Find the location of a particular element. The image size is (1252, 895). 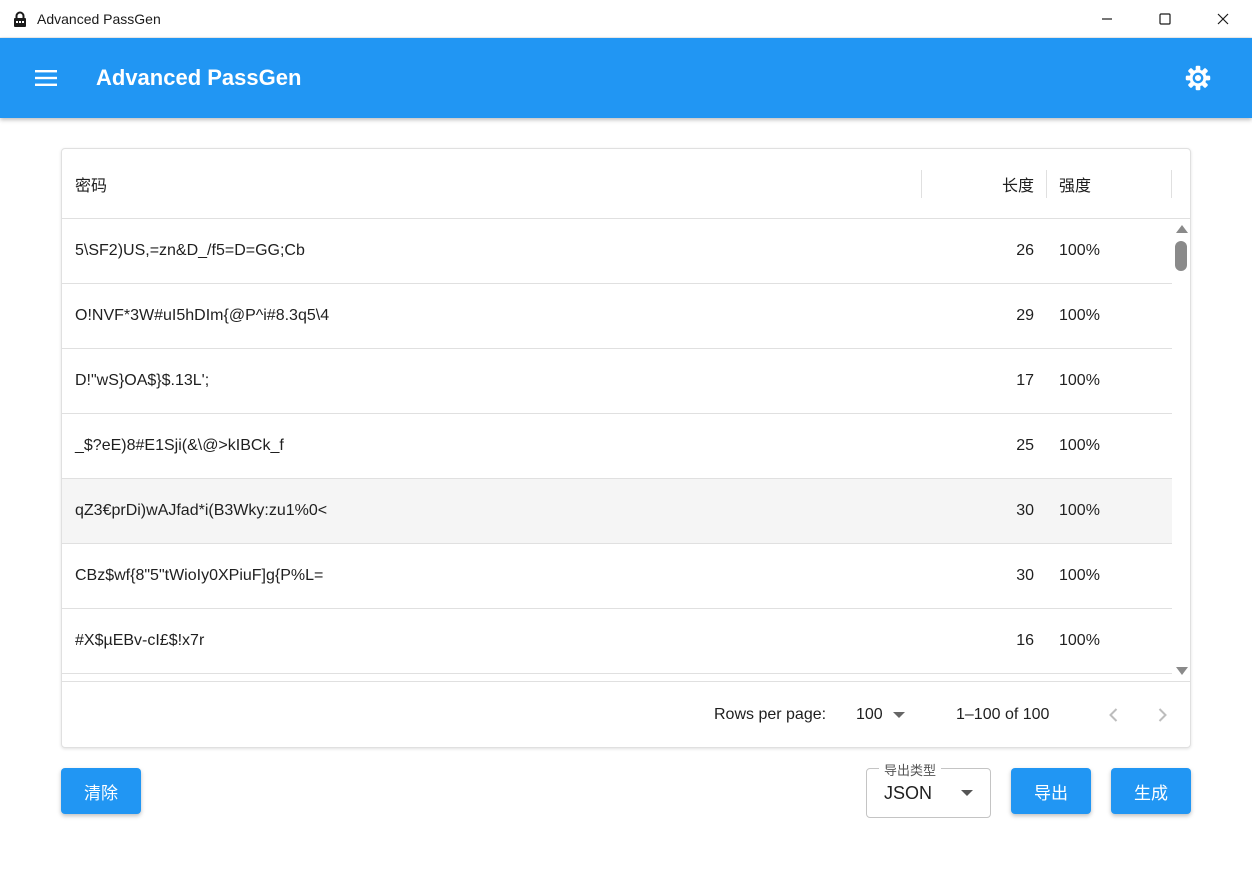

minimize-icon is located at coordinates (1107, 19).